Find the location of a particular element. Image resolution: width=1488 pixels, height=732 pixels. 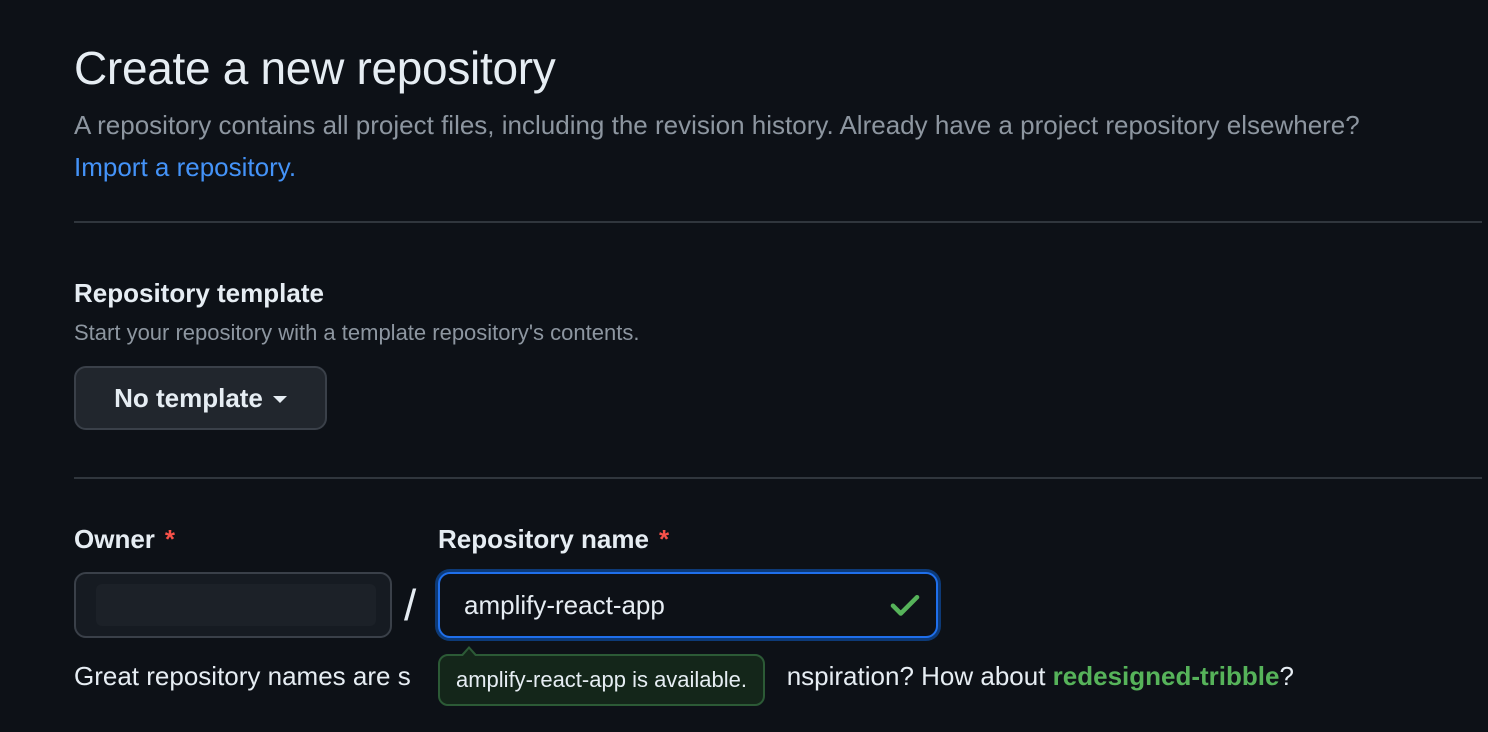

hint-suffix: ? is located at coordinates (1286, 676).